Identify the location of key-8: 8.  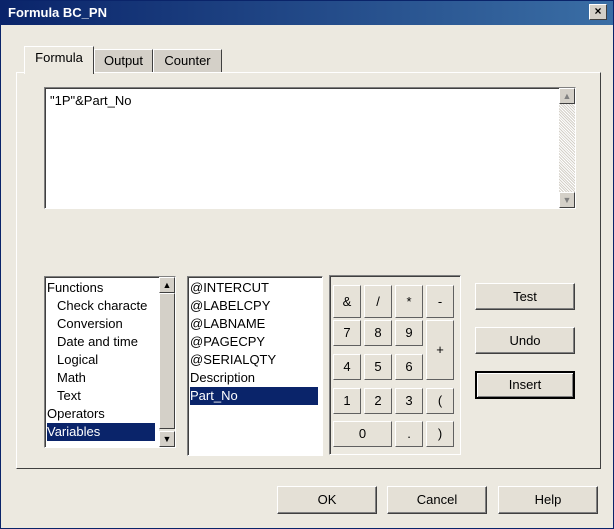
(378, 333).